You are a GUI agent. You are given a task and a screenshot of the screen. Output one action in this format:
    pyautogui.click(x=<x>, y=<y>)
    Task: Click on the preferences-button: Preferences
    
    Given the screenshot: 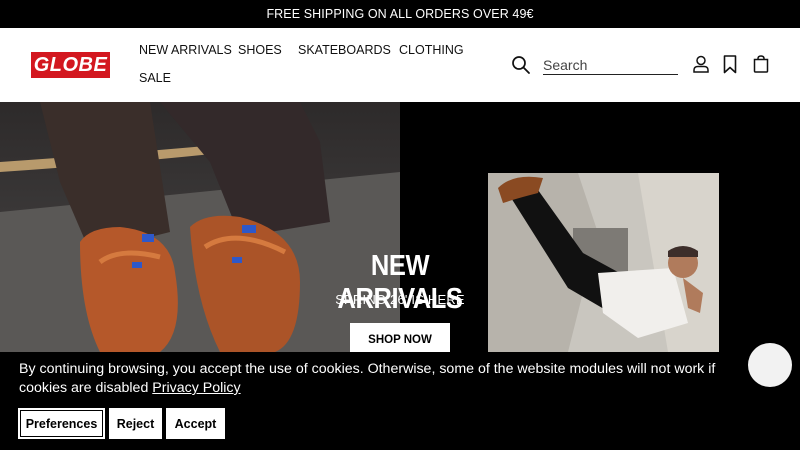 What is the action you would take?
    pyautogui.click(x=61, y=423)
    